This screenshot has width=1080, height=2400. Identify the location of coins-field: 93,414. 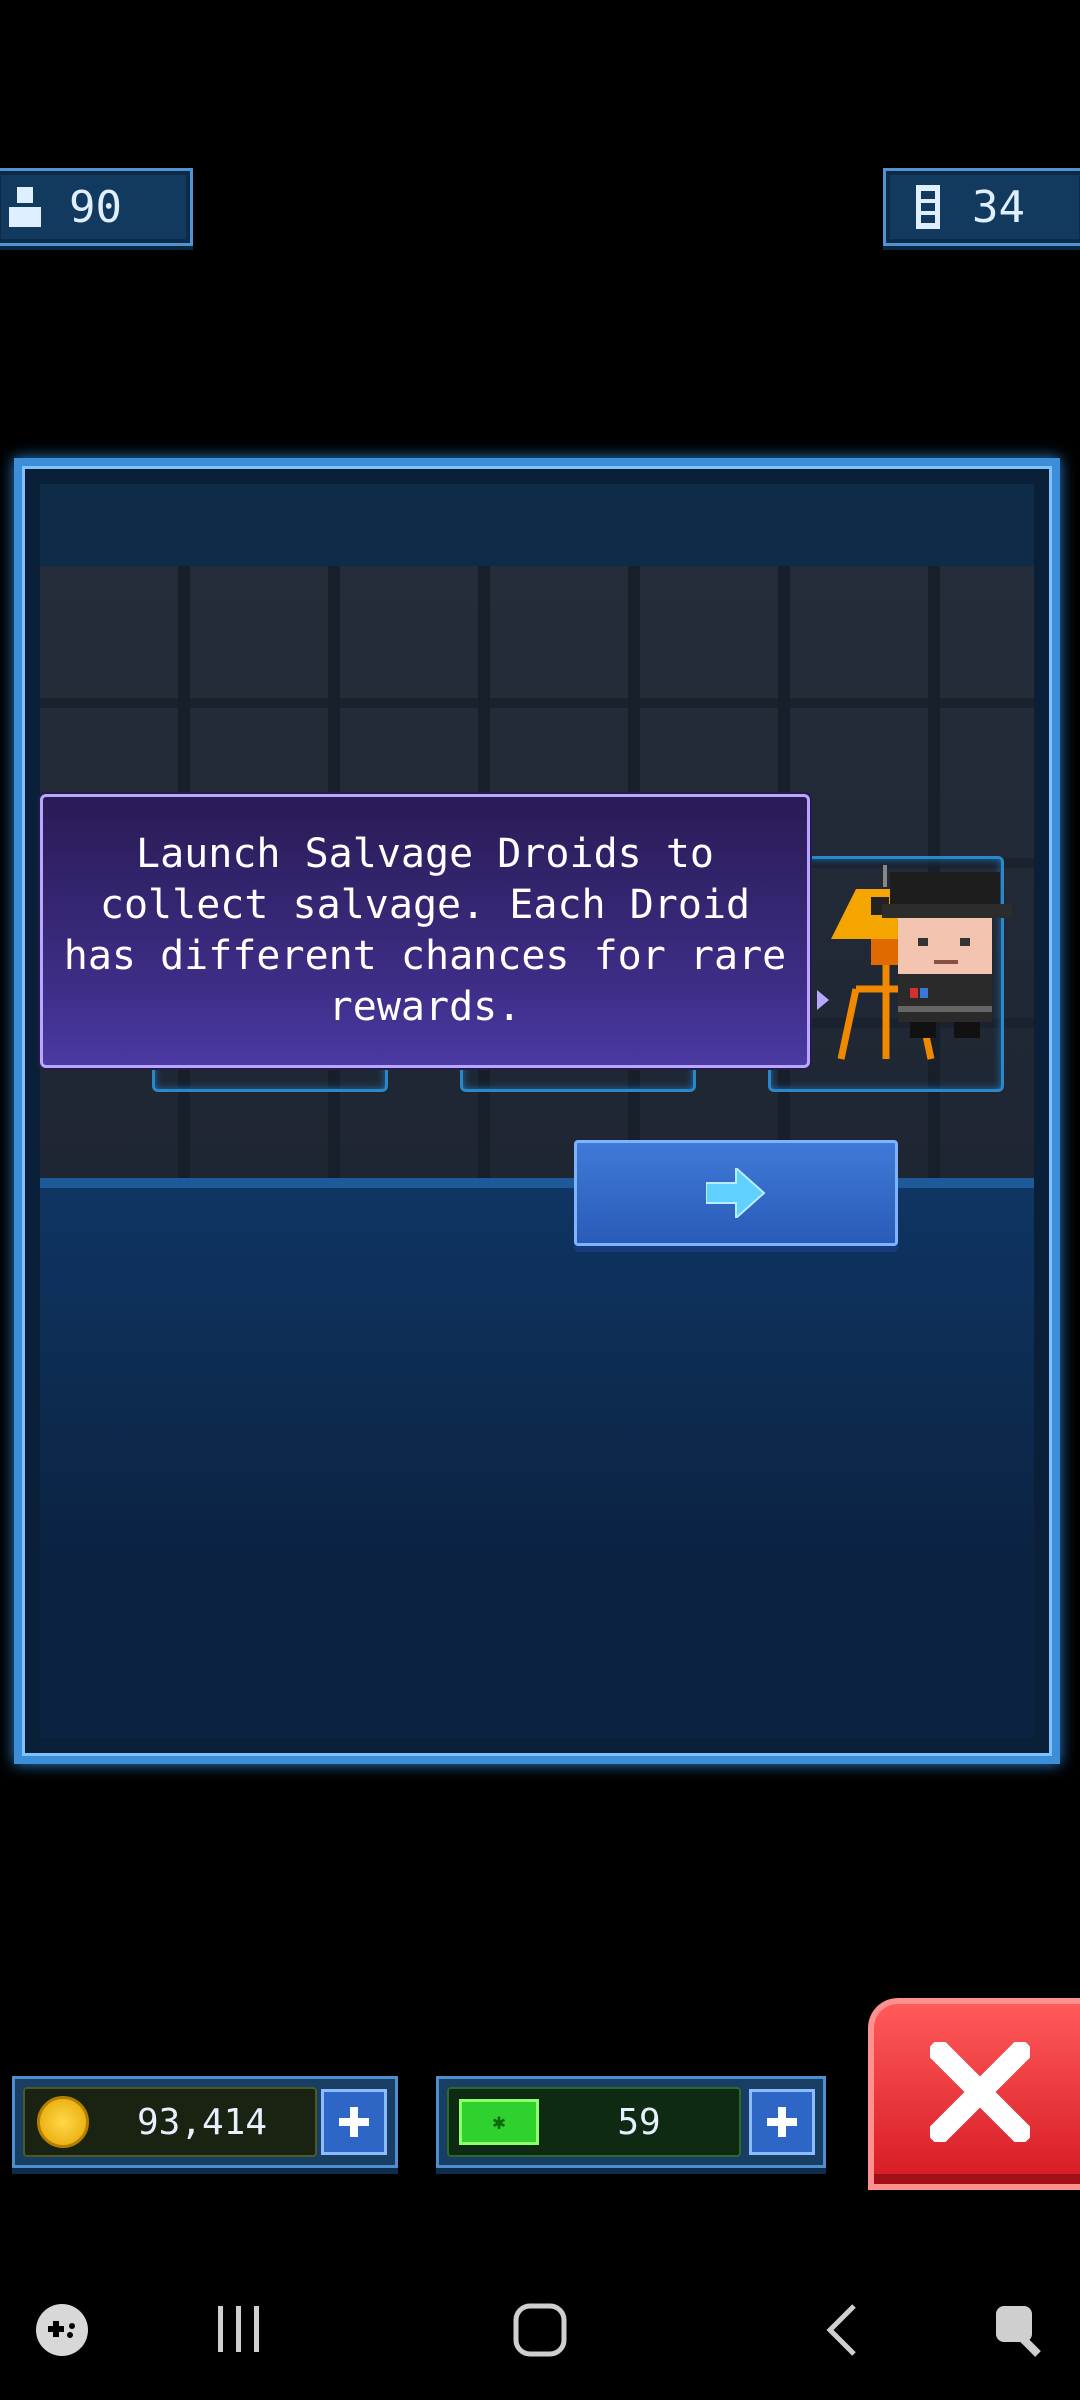
(170, 2122).